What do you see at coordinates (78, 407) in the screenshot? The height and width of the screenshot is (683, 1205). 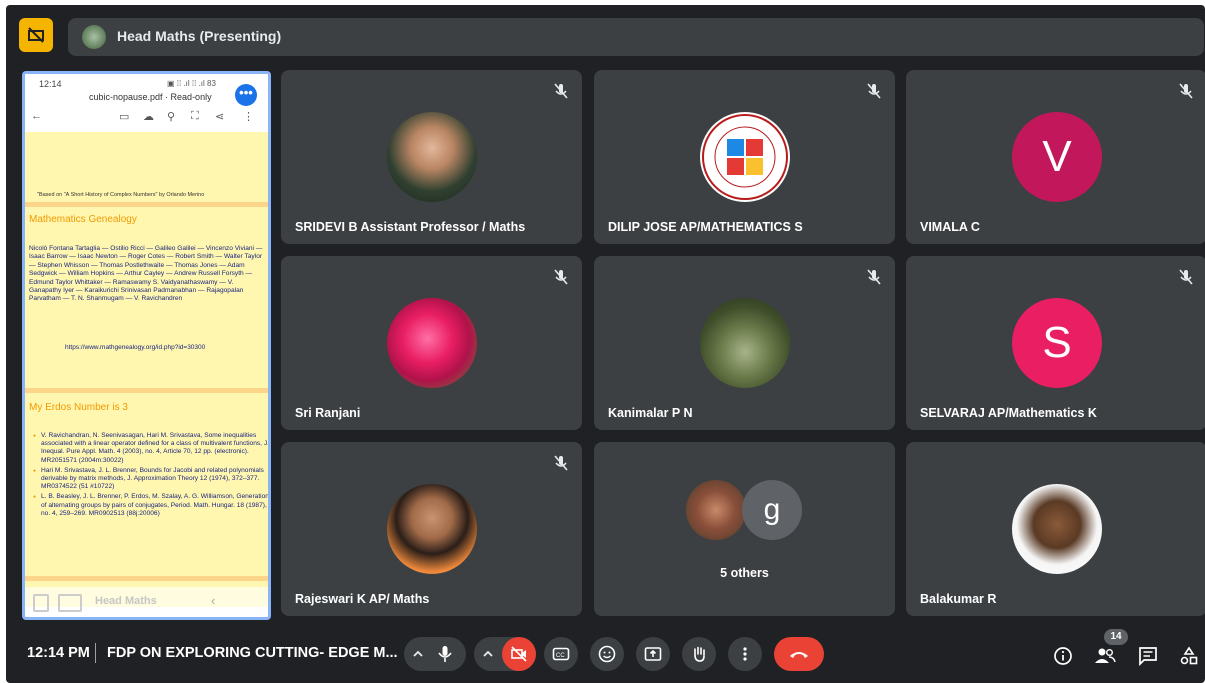 I see `erdos-heading: My Erdos Number is 3` at bounding box center [78, 407].